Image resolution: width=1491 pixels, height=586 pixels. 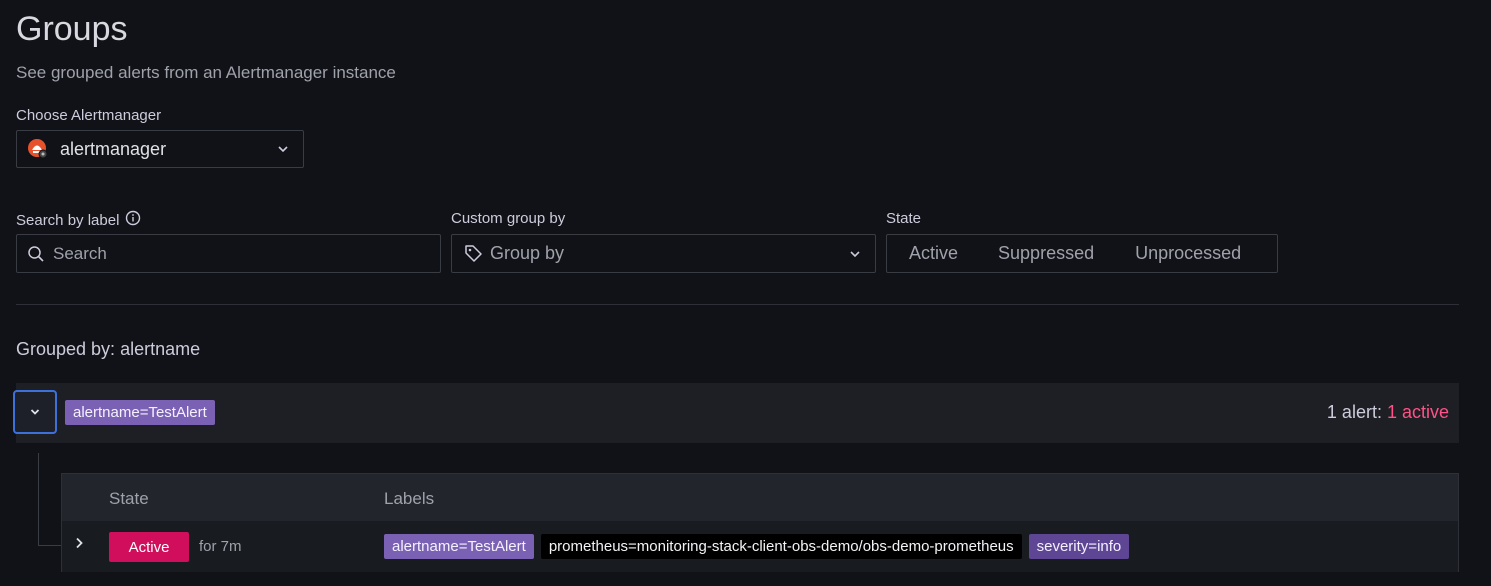 I want to click on collapse-group-button, so click(x=35, y=412).